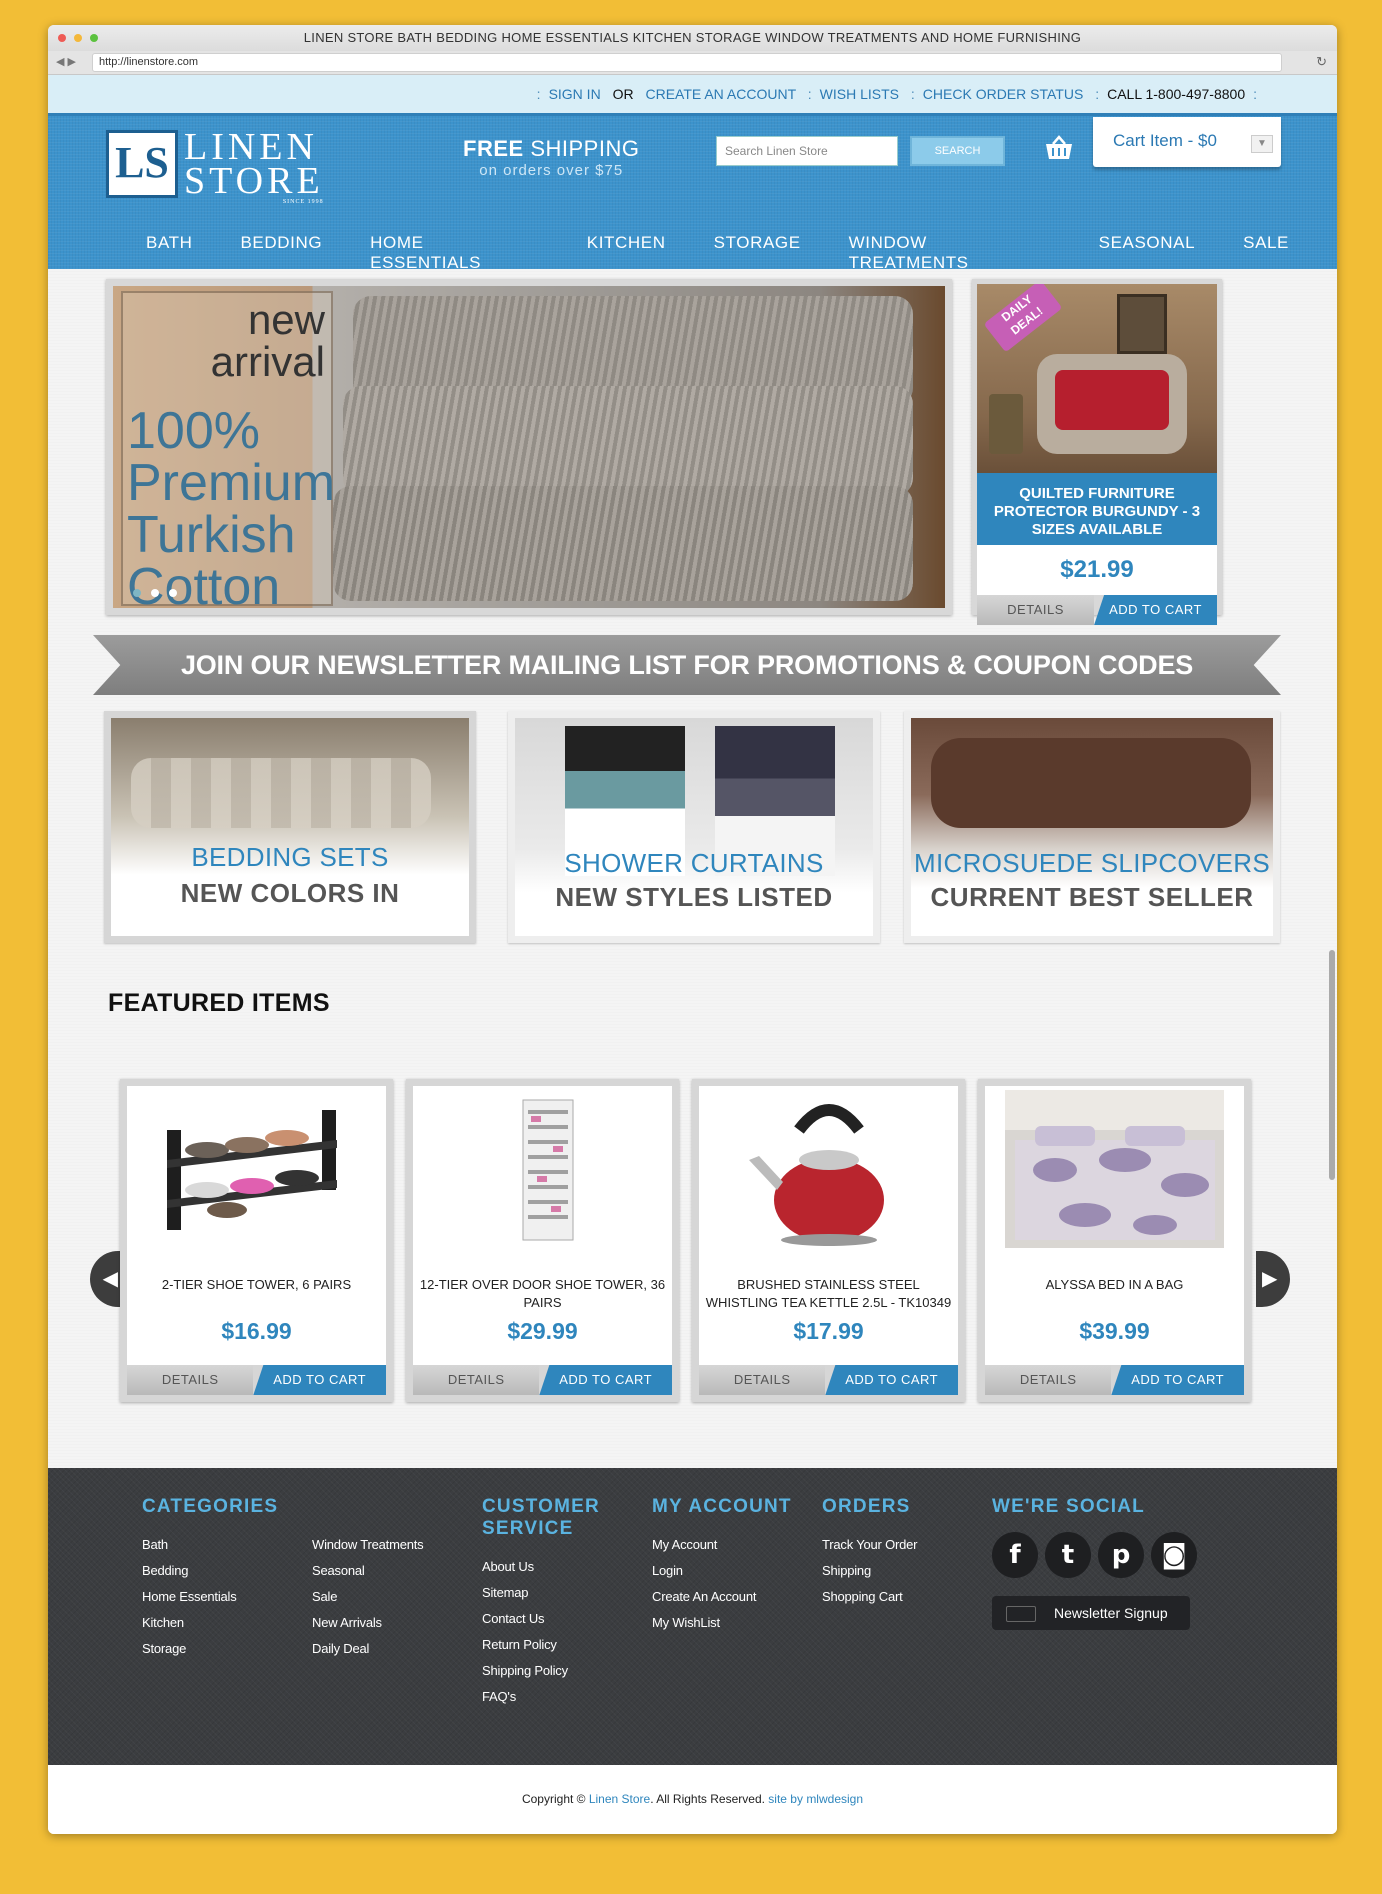 This screenshot has width=1382, height=1894. Describe the element at coordinates (367, 1597) in the screenshot. I see `footer-link: Sale` at that location.